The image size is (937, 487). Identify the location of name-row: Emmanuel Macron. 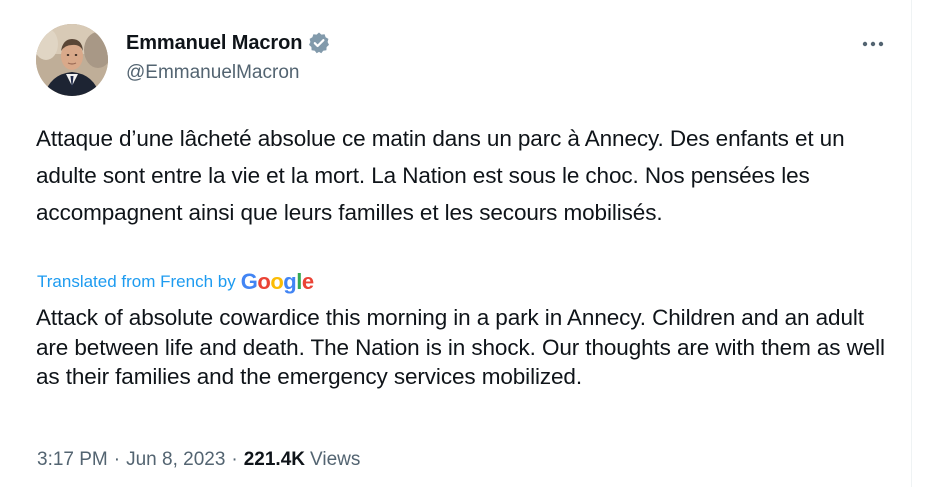
(228, 43).